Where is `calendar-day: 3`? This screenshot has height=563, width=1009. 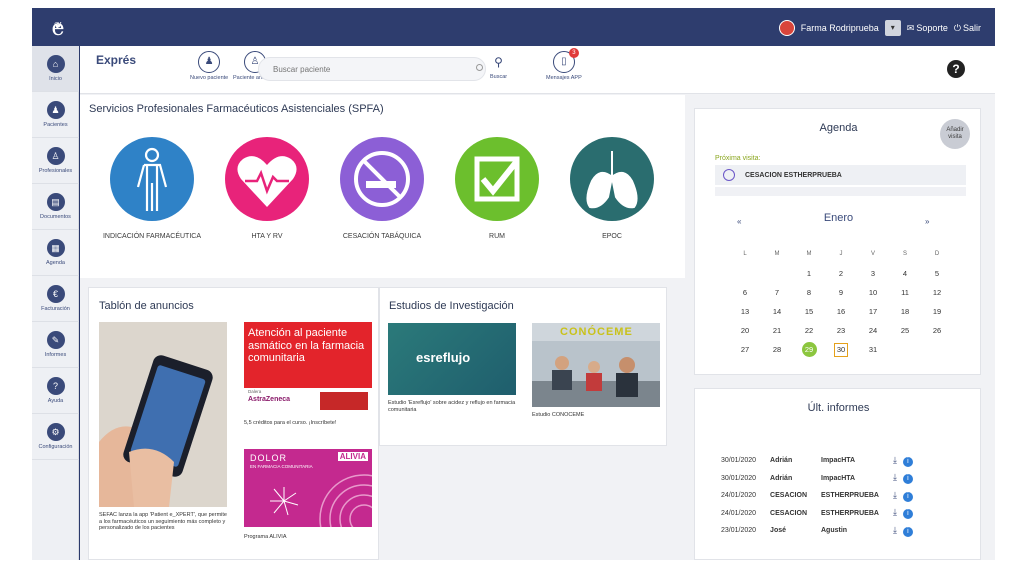 calendar-day: 3 is located at coordinates (873, 273).